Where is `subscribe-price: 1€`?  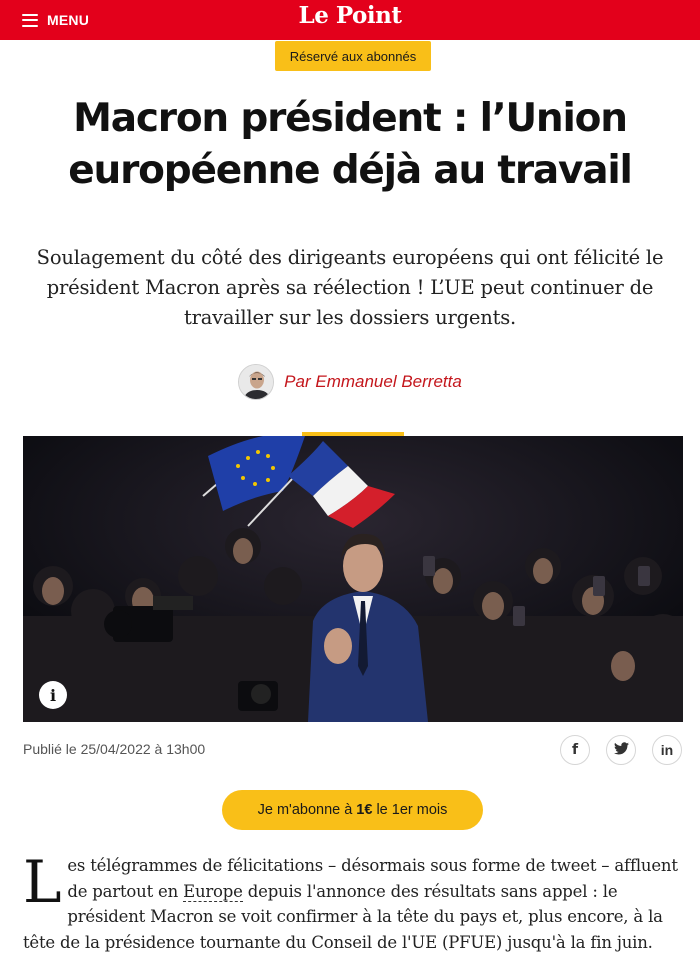
subscribe-price: 1€ is located at coordinates (364, 810).